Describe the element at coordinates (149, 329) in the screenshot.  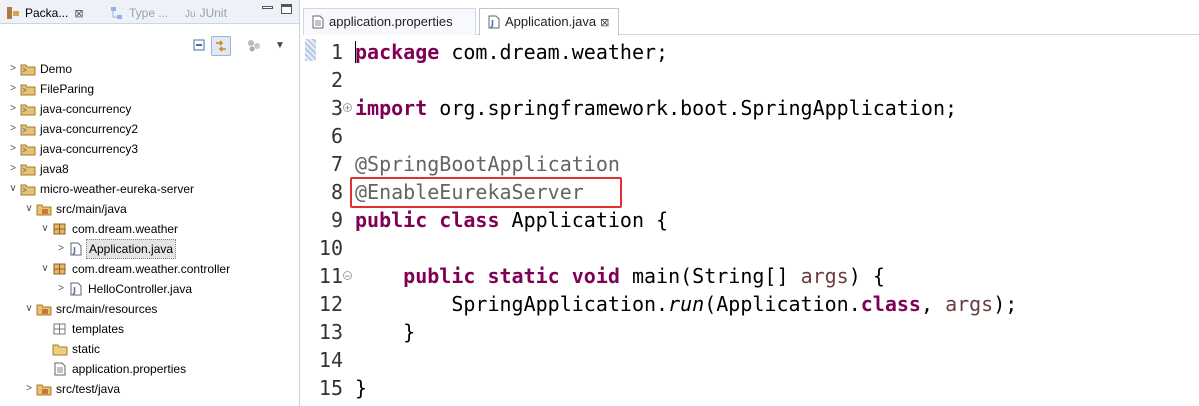
I see `tree-item: templates` at that location.